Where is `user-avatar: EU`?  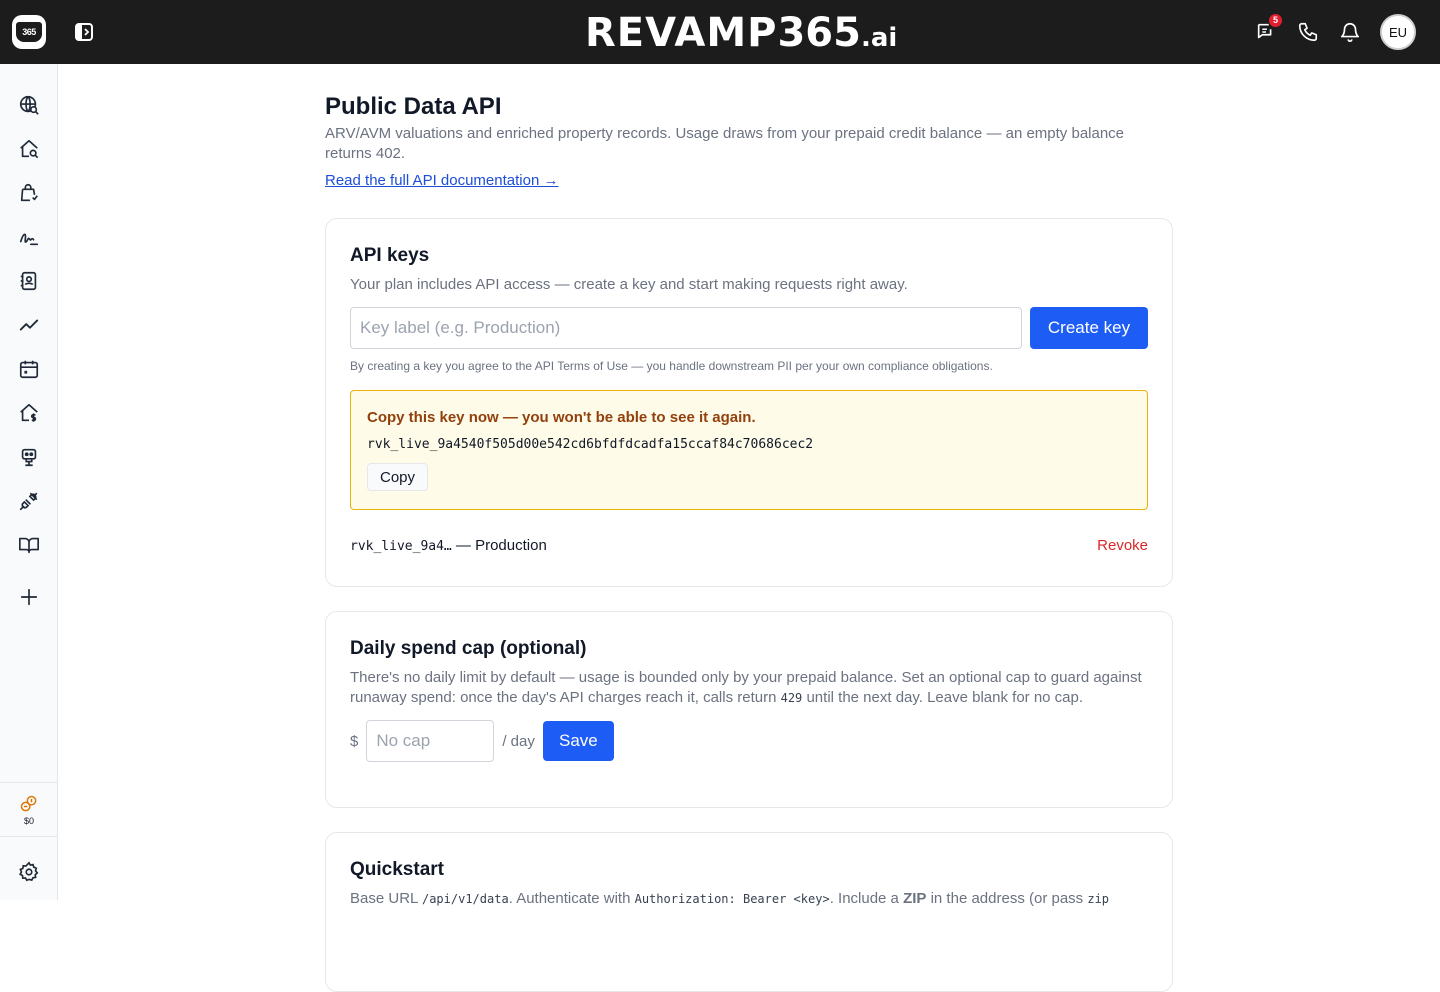
user-avatar: EU is located at coordinates (1398, 32).